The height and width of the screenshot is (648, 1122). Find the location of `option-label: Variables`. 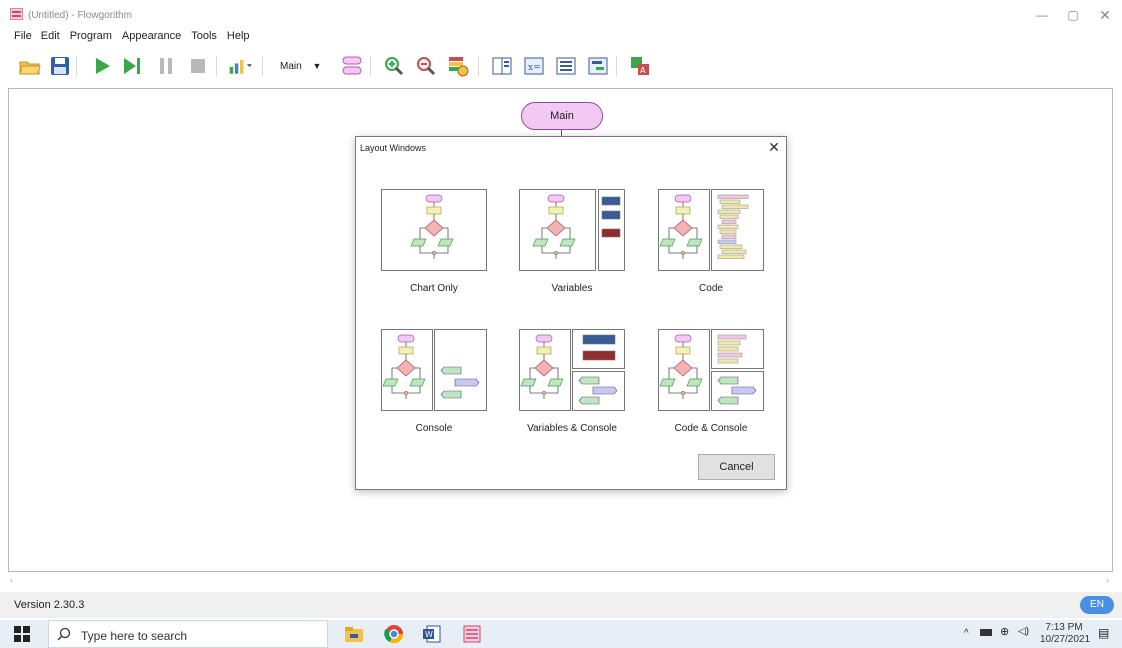

option-label: Variables is located at coordinates (572, 288).